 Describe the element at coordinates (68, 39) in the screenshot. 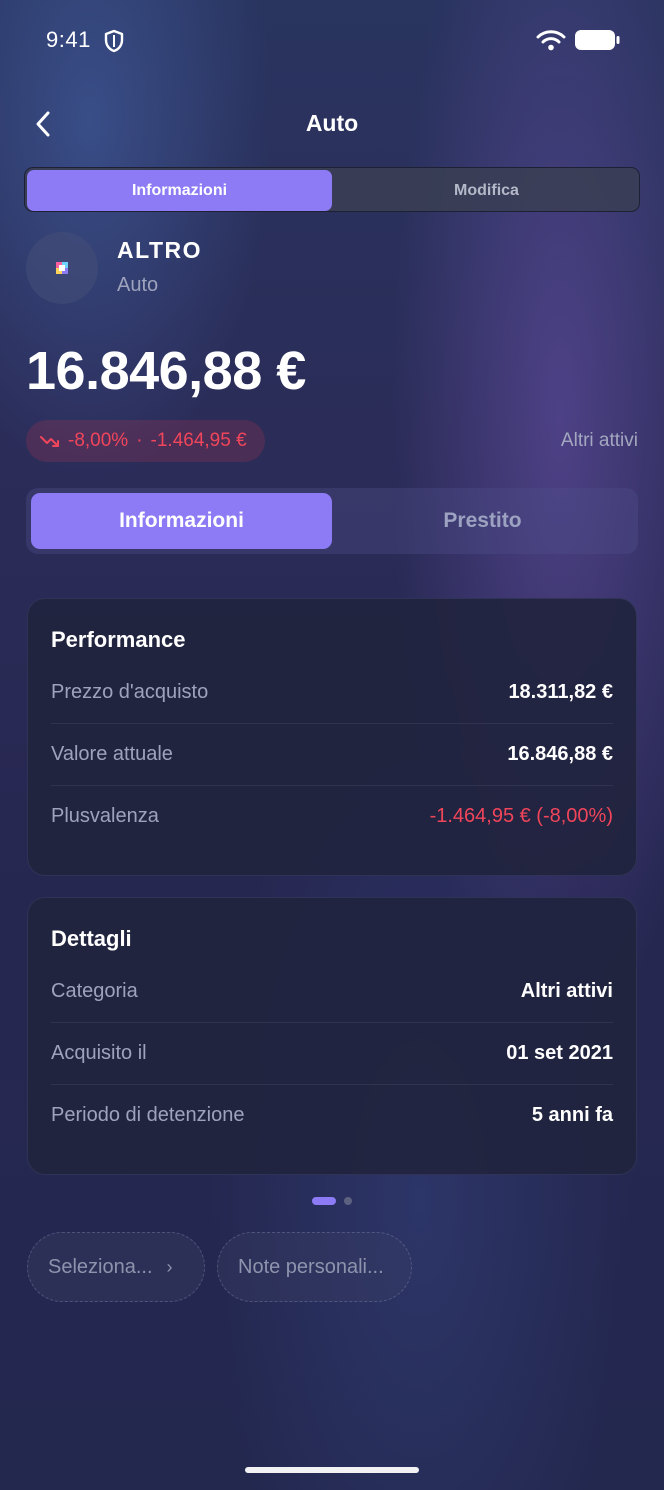

I see `status-time: 9:41` at that location.